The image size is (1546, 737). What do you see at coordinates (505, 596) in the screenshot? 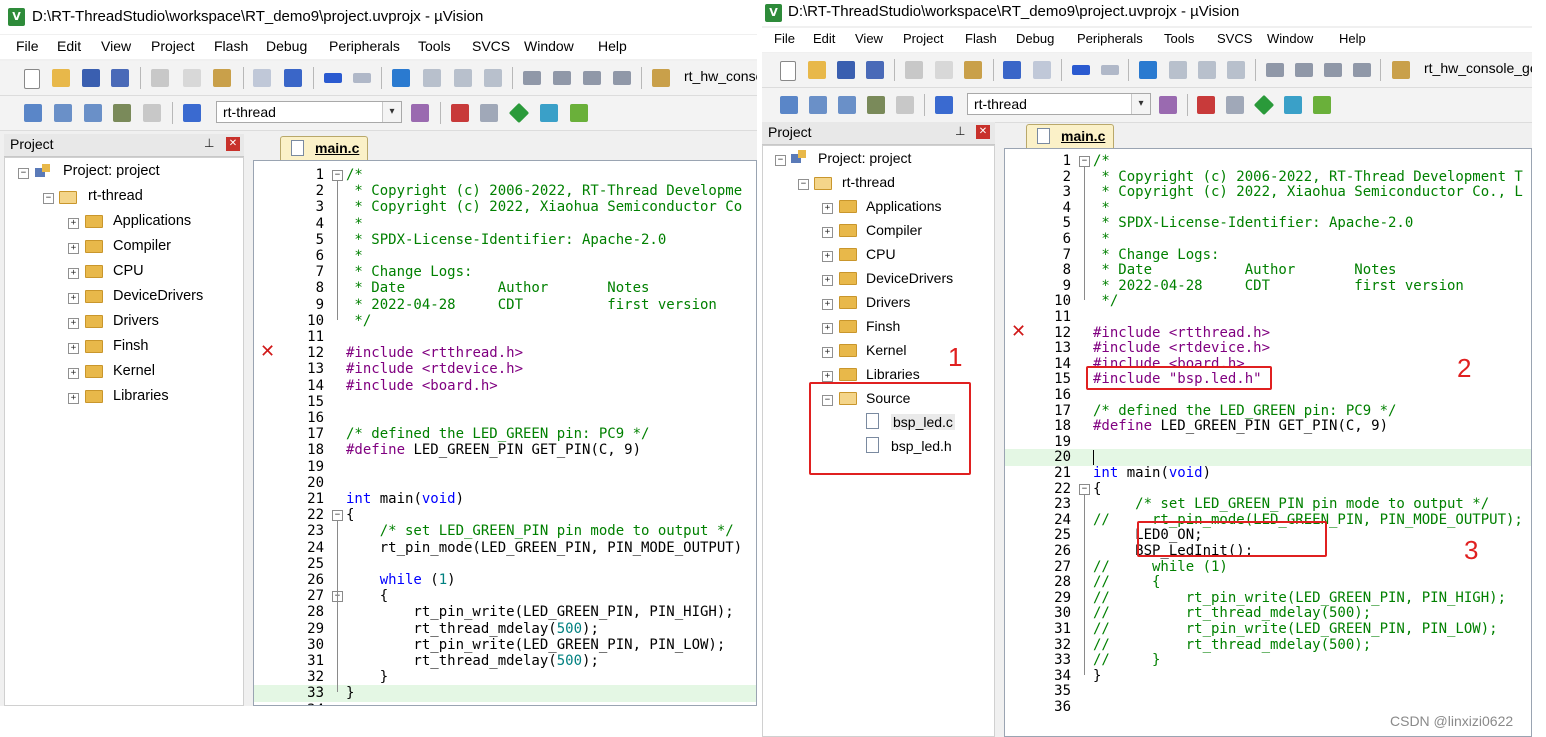
I see `code-line: 27− {` at bounding box center [505, 596].